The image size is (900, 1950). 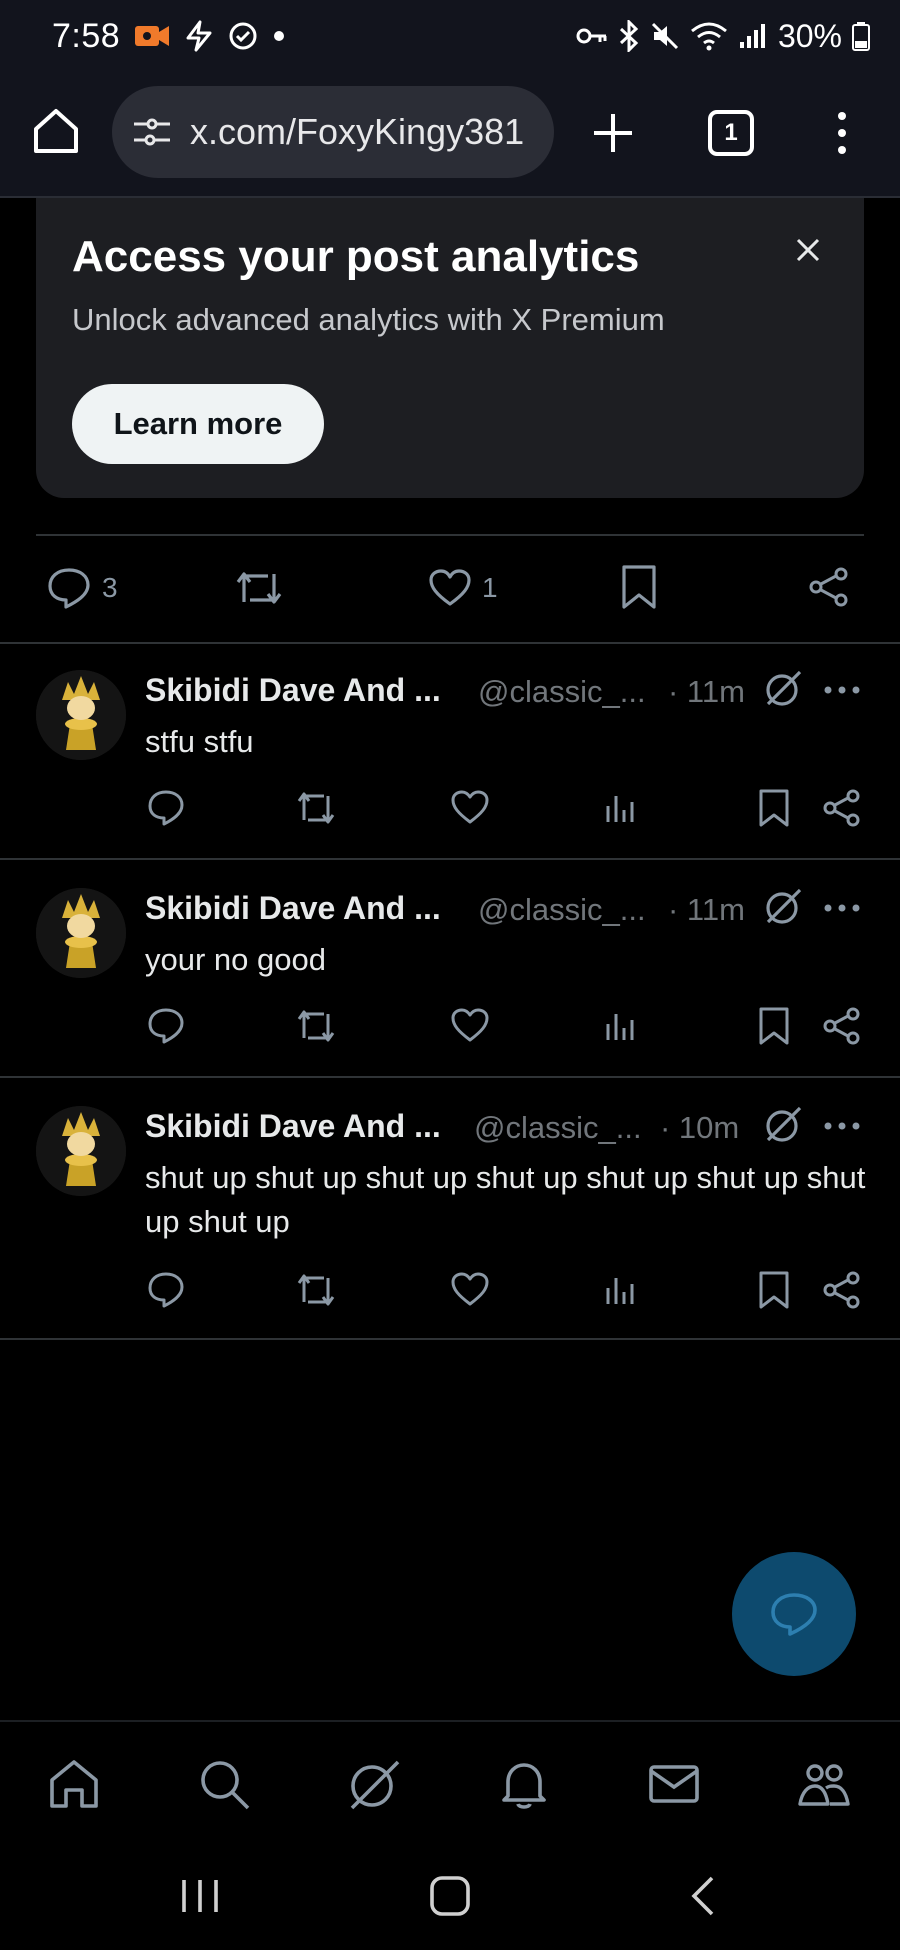 I want to click on more-vert-icon, so click(x=842, y=133).